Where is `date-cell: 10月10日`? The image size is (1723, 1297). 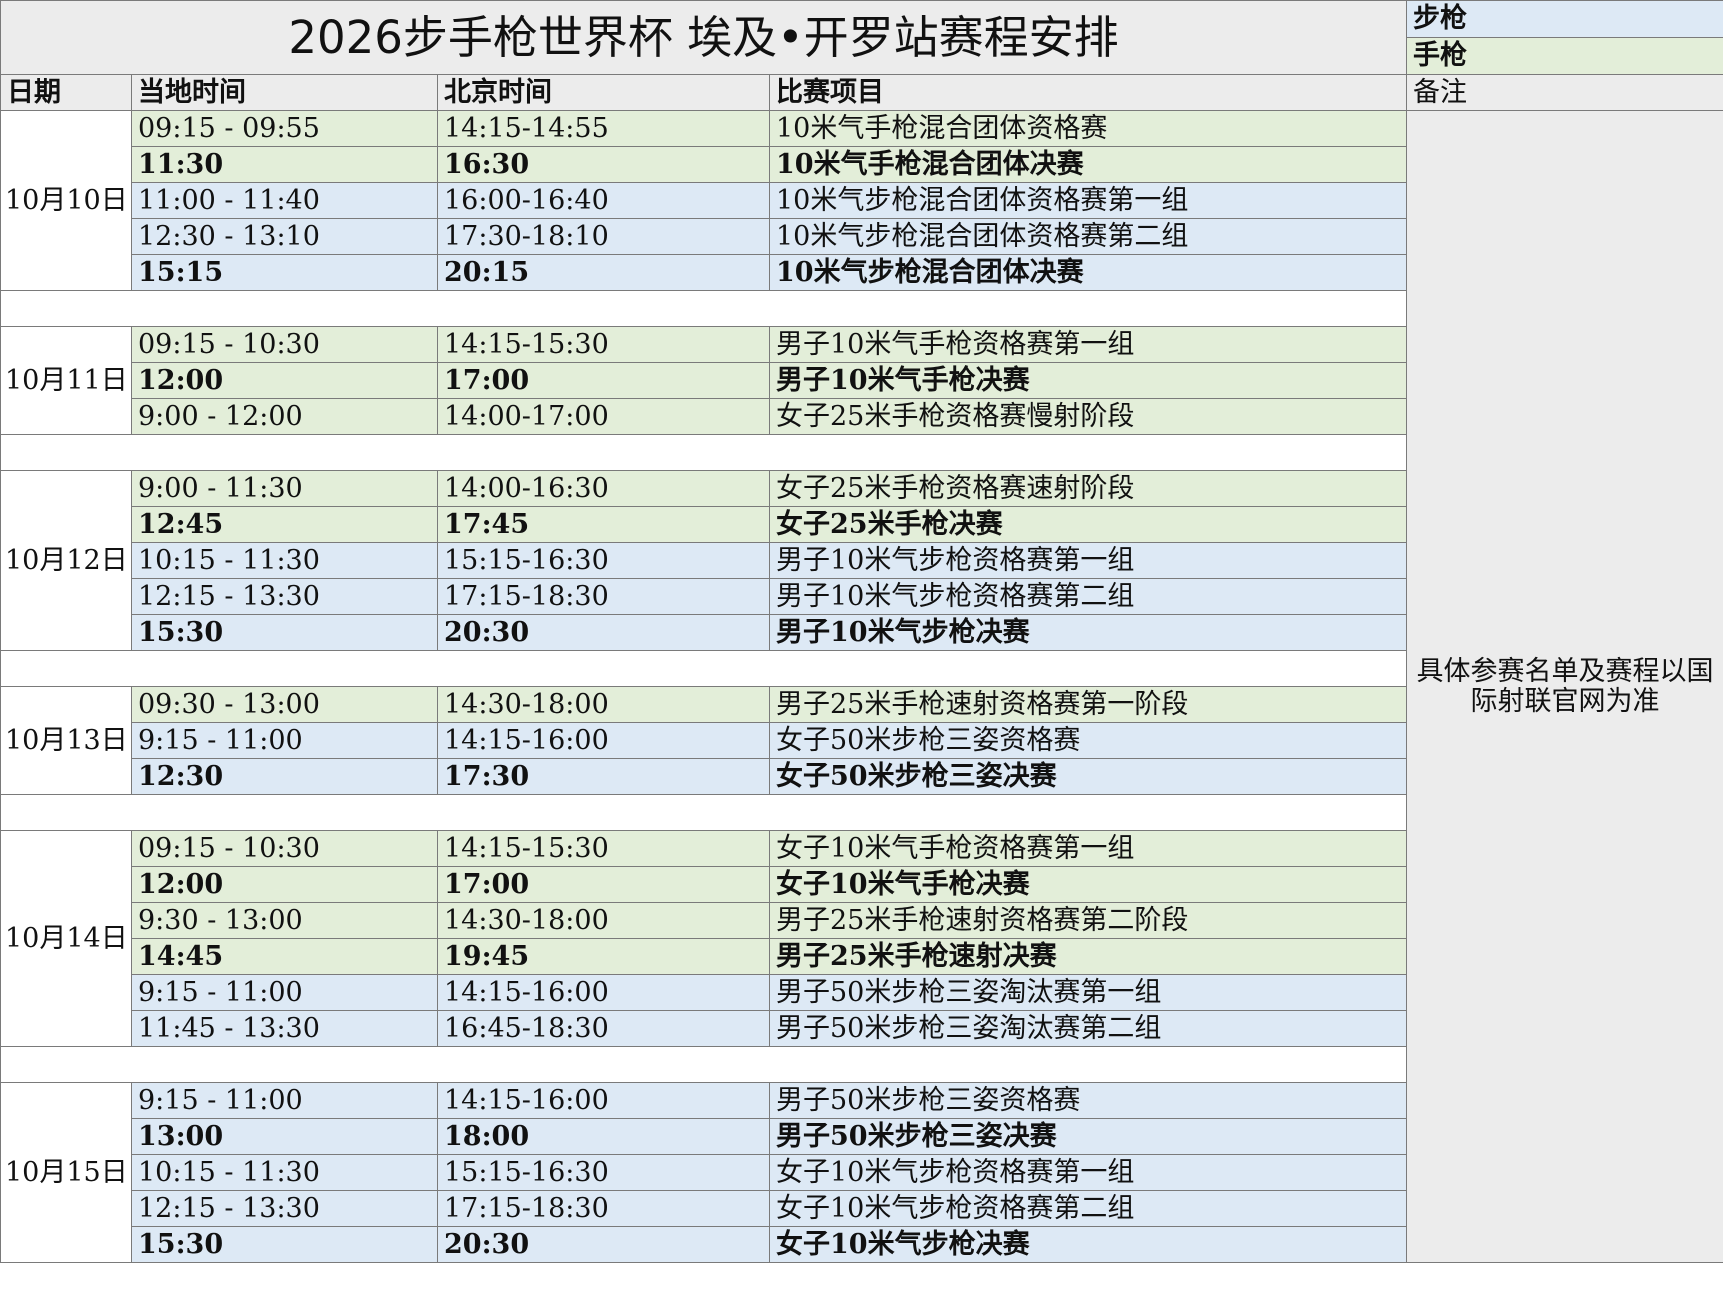 date-cell: 10月10日 is located at coordinates (66, 200).